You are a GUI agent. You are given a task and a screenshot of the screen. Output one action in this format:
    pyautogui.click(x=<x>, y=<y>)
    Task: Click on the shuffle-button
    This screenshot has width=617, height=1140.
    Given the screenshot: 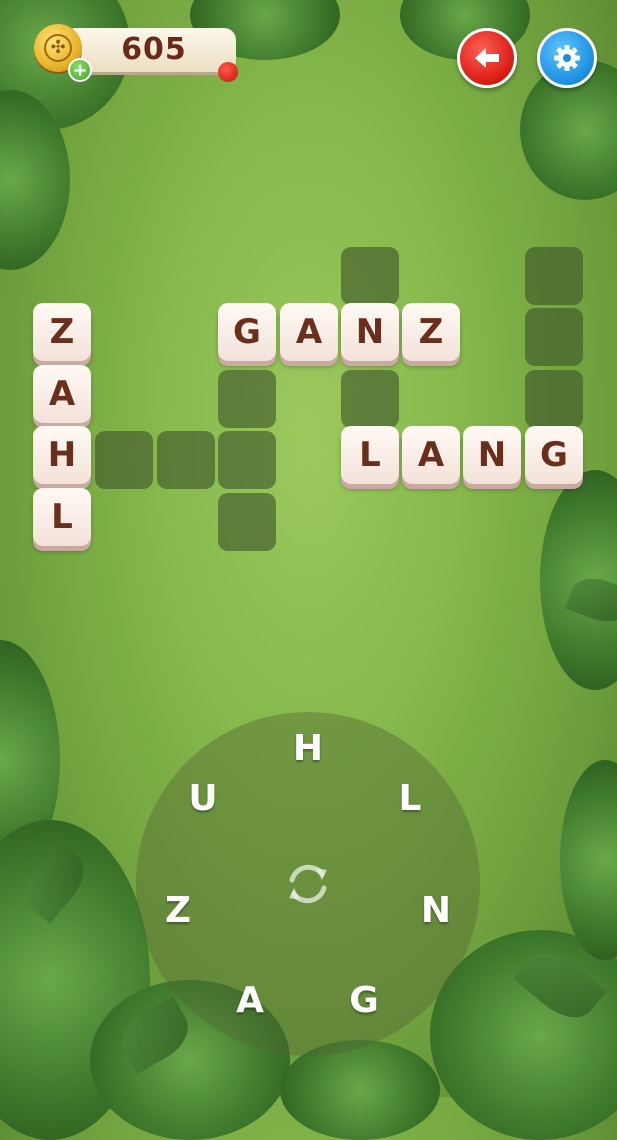 What is the action you would take?
    pyautogui.click(x=308, y=884)
    